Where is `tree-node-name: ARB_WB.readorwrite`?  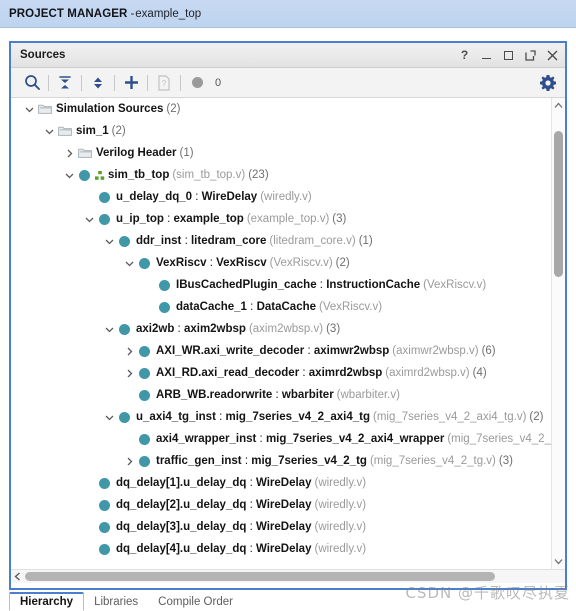
tree-node-name: ARB_WB.readorwrite is located at coordinates (214, 395).